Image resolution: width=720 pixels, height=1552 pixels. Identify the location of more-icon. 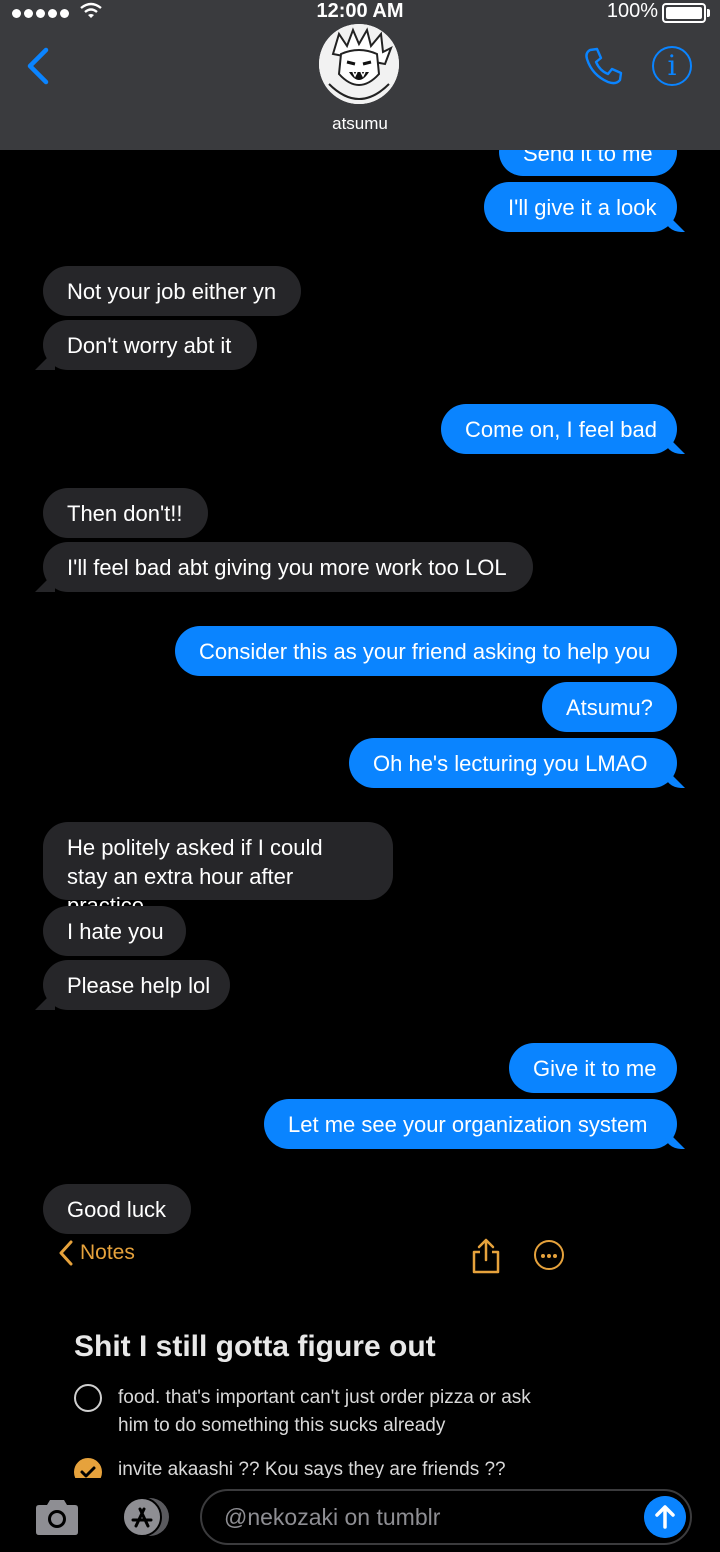
(549, 1255).